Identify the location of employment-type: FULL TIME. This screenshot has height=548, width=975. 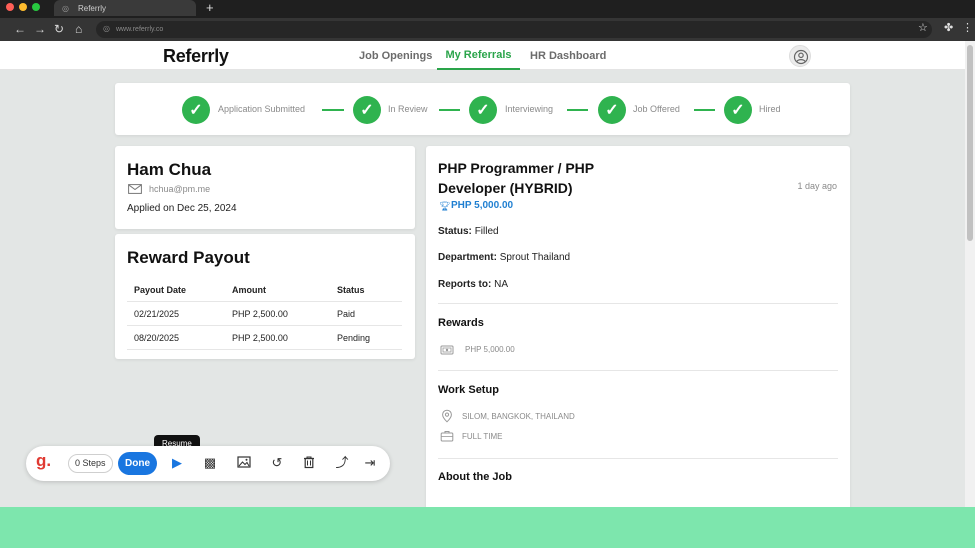
(482, 436).